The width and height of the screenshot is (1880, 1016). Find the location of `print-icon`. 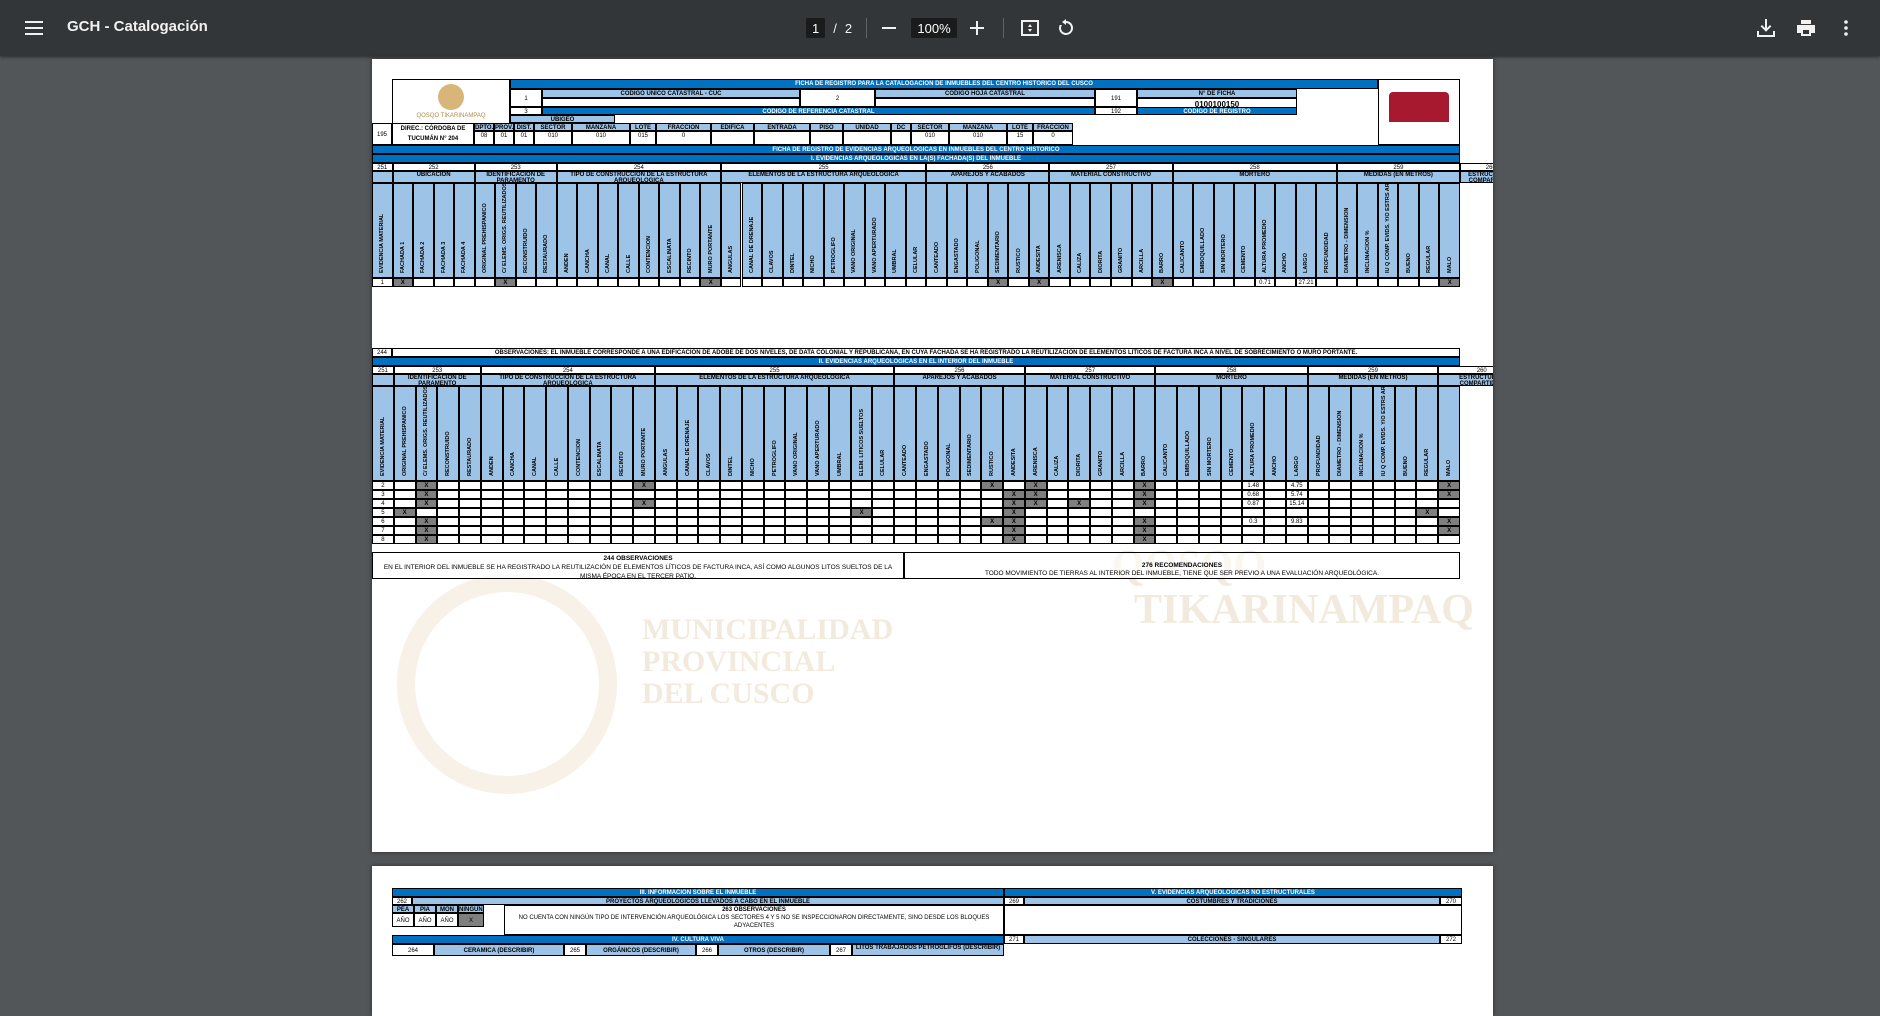

print-icon is located at coordinates (1806, 28).